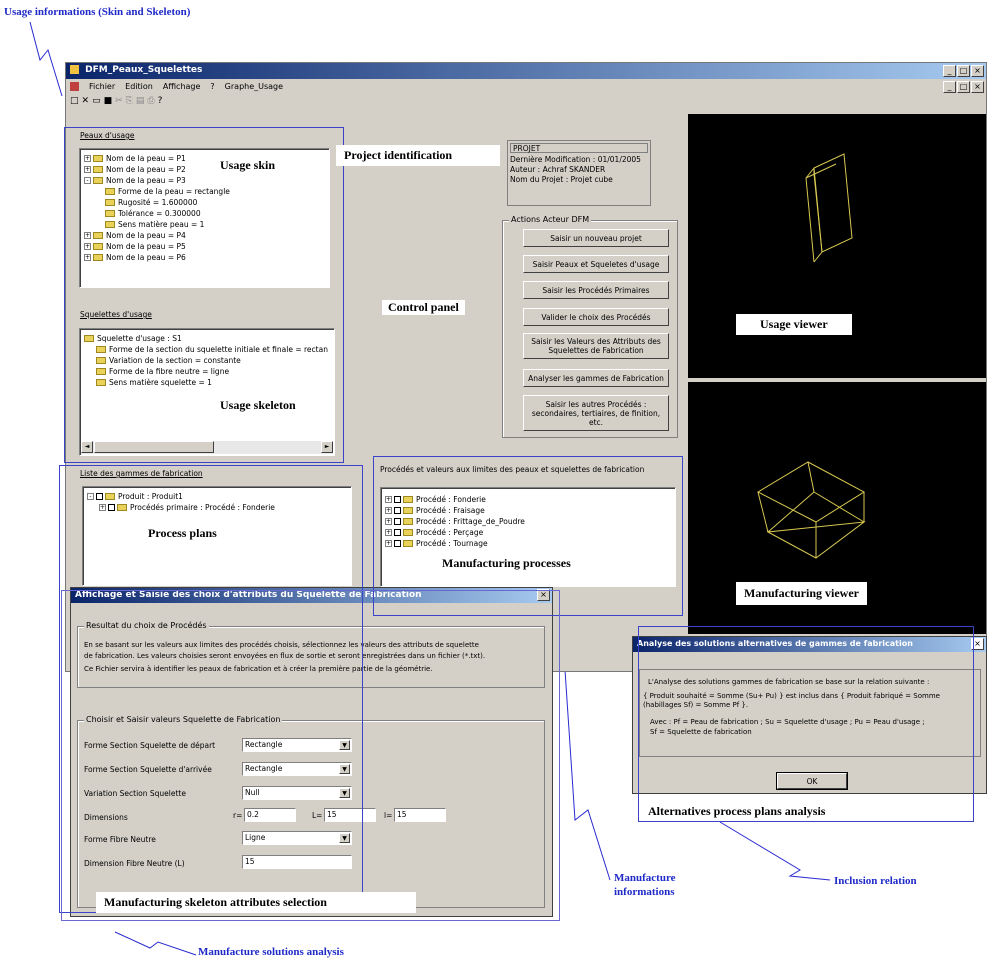 The height and width of the screenshot is (963, 989). Describe the element at coordinates (644, 892) in the screenshot. I see `annotation-manufacture-informations-2: informations` at that location.